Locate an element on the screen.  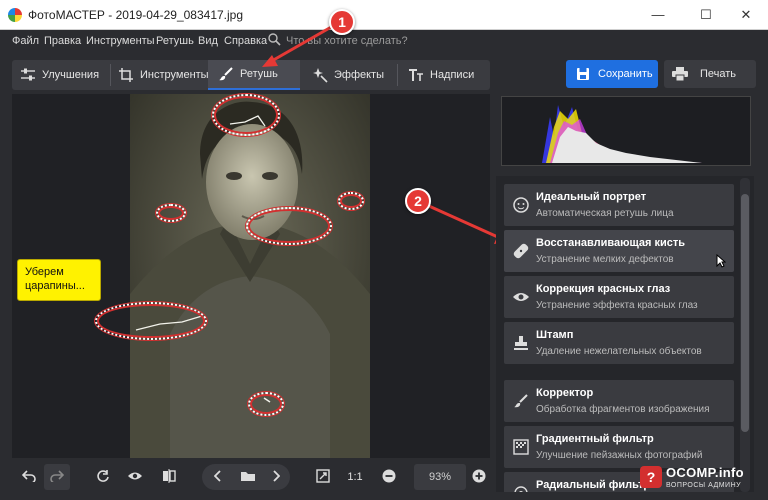
tool-subtitle: Устранение мелких дефектов is located at coordinates (605, 259).